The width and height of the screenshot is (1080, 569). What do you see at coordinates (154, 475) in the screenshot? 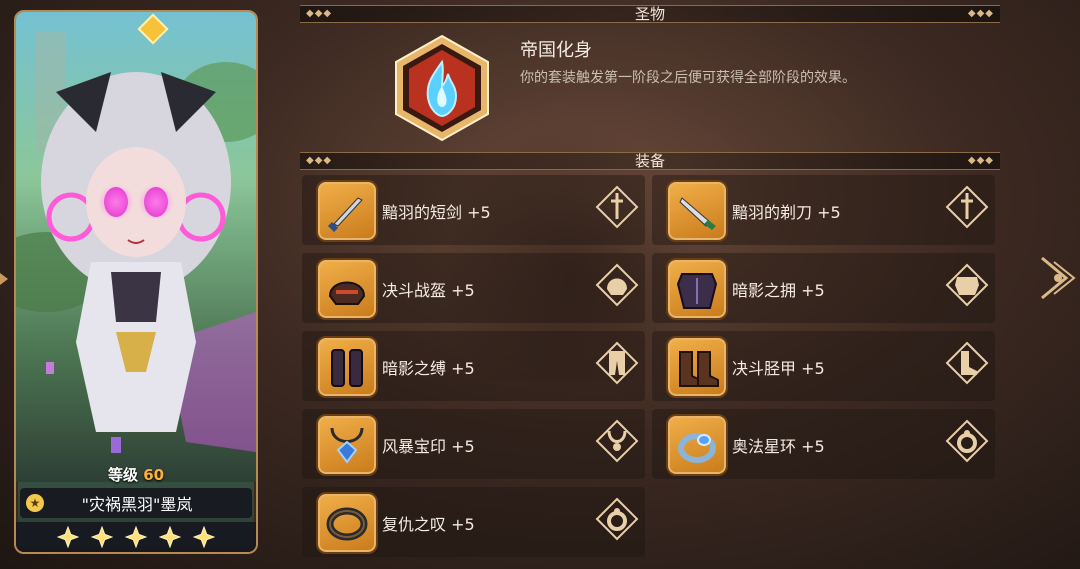
I see `hero-level-value: 60` at bounding box center [154, 475].